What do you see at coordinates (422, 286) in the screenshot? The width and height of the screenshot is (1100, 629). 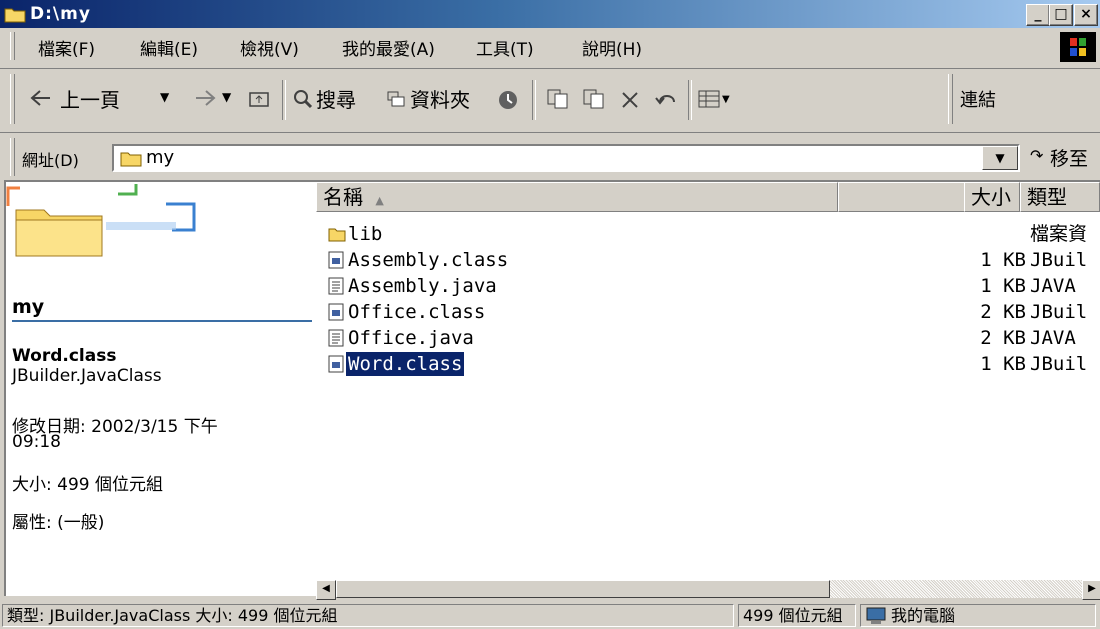 I see `file-name: Assembly.java` at bounding box center [422, 286].